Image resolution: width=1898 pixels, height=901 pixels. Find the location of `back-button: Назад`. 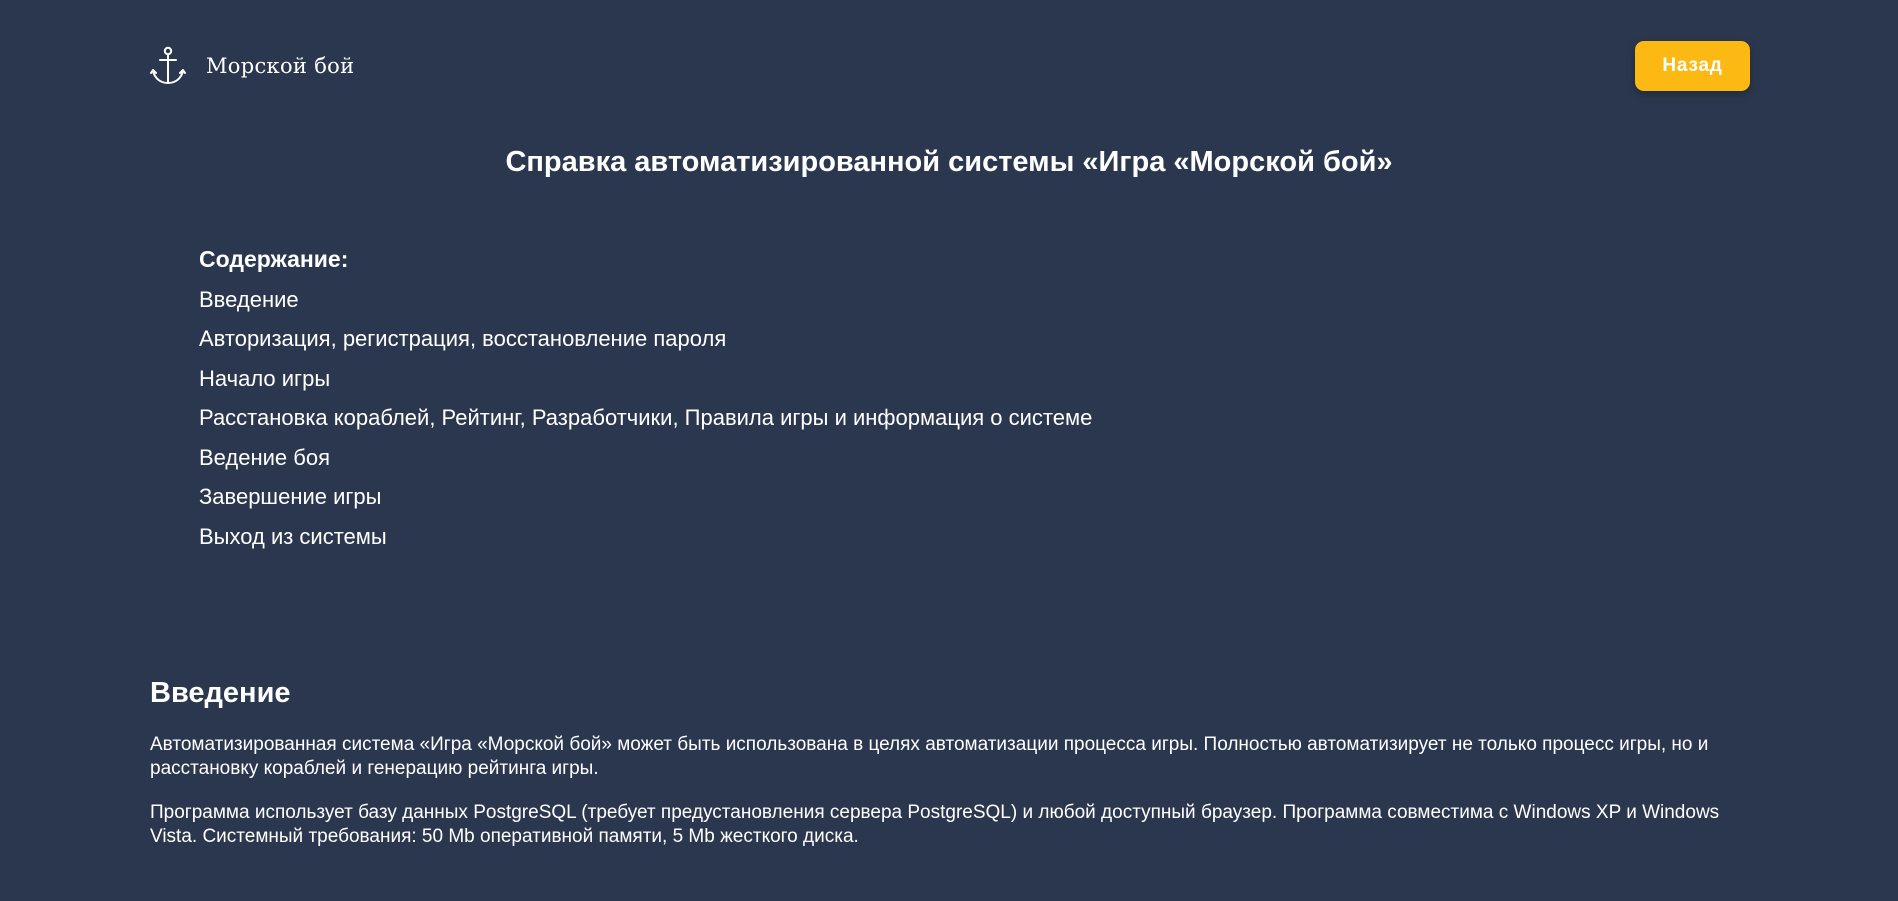

back-button: Назад is located at coordinates (1692, 66).